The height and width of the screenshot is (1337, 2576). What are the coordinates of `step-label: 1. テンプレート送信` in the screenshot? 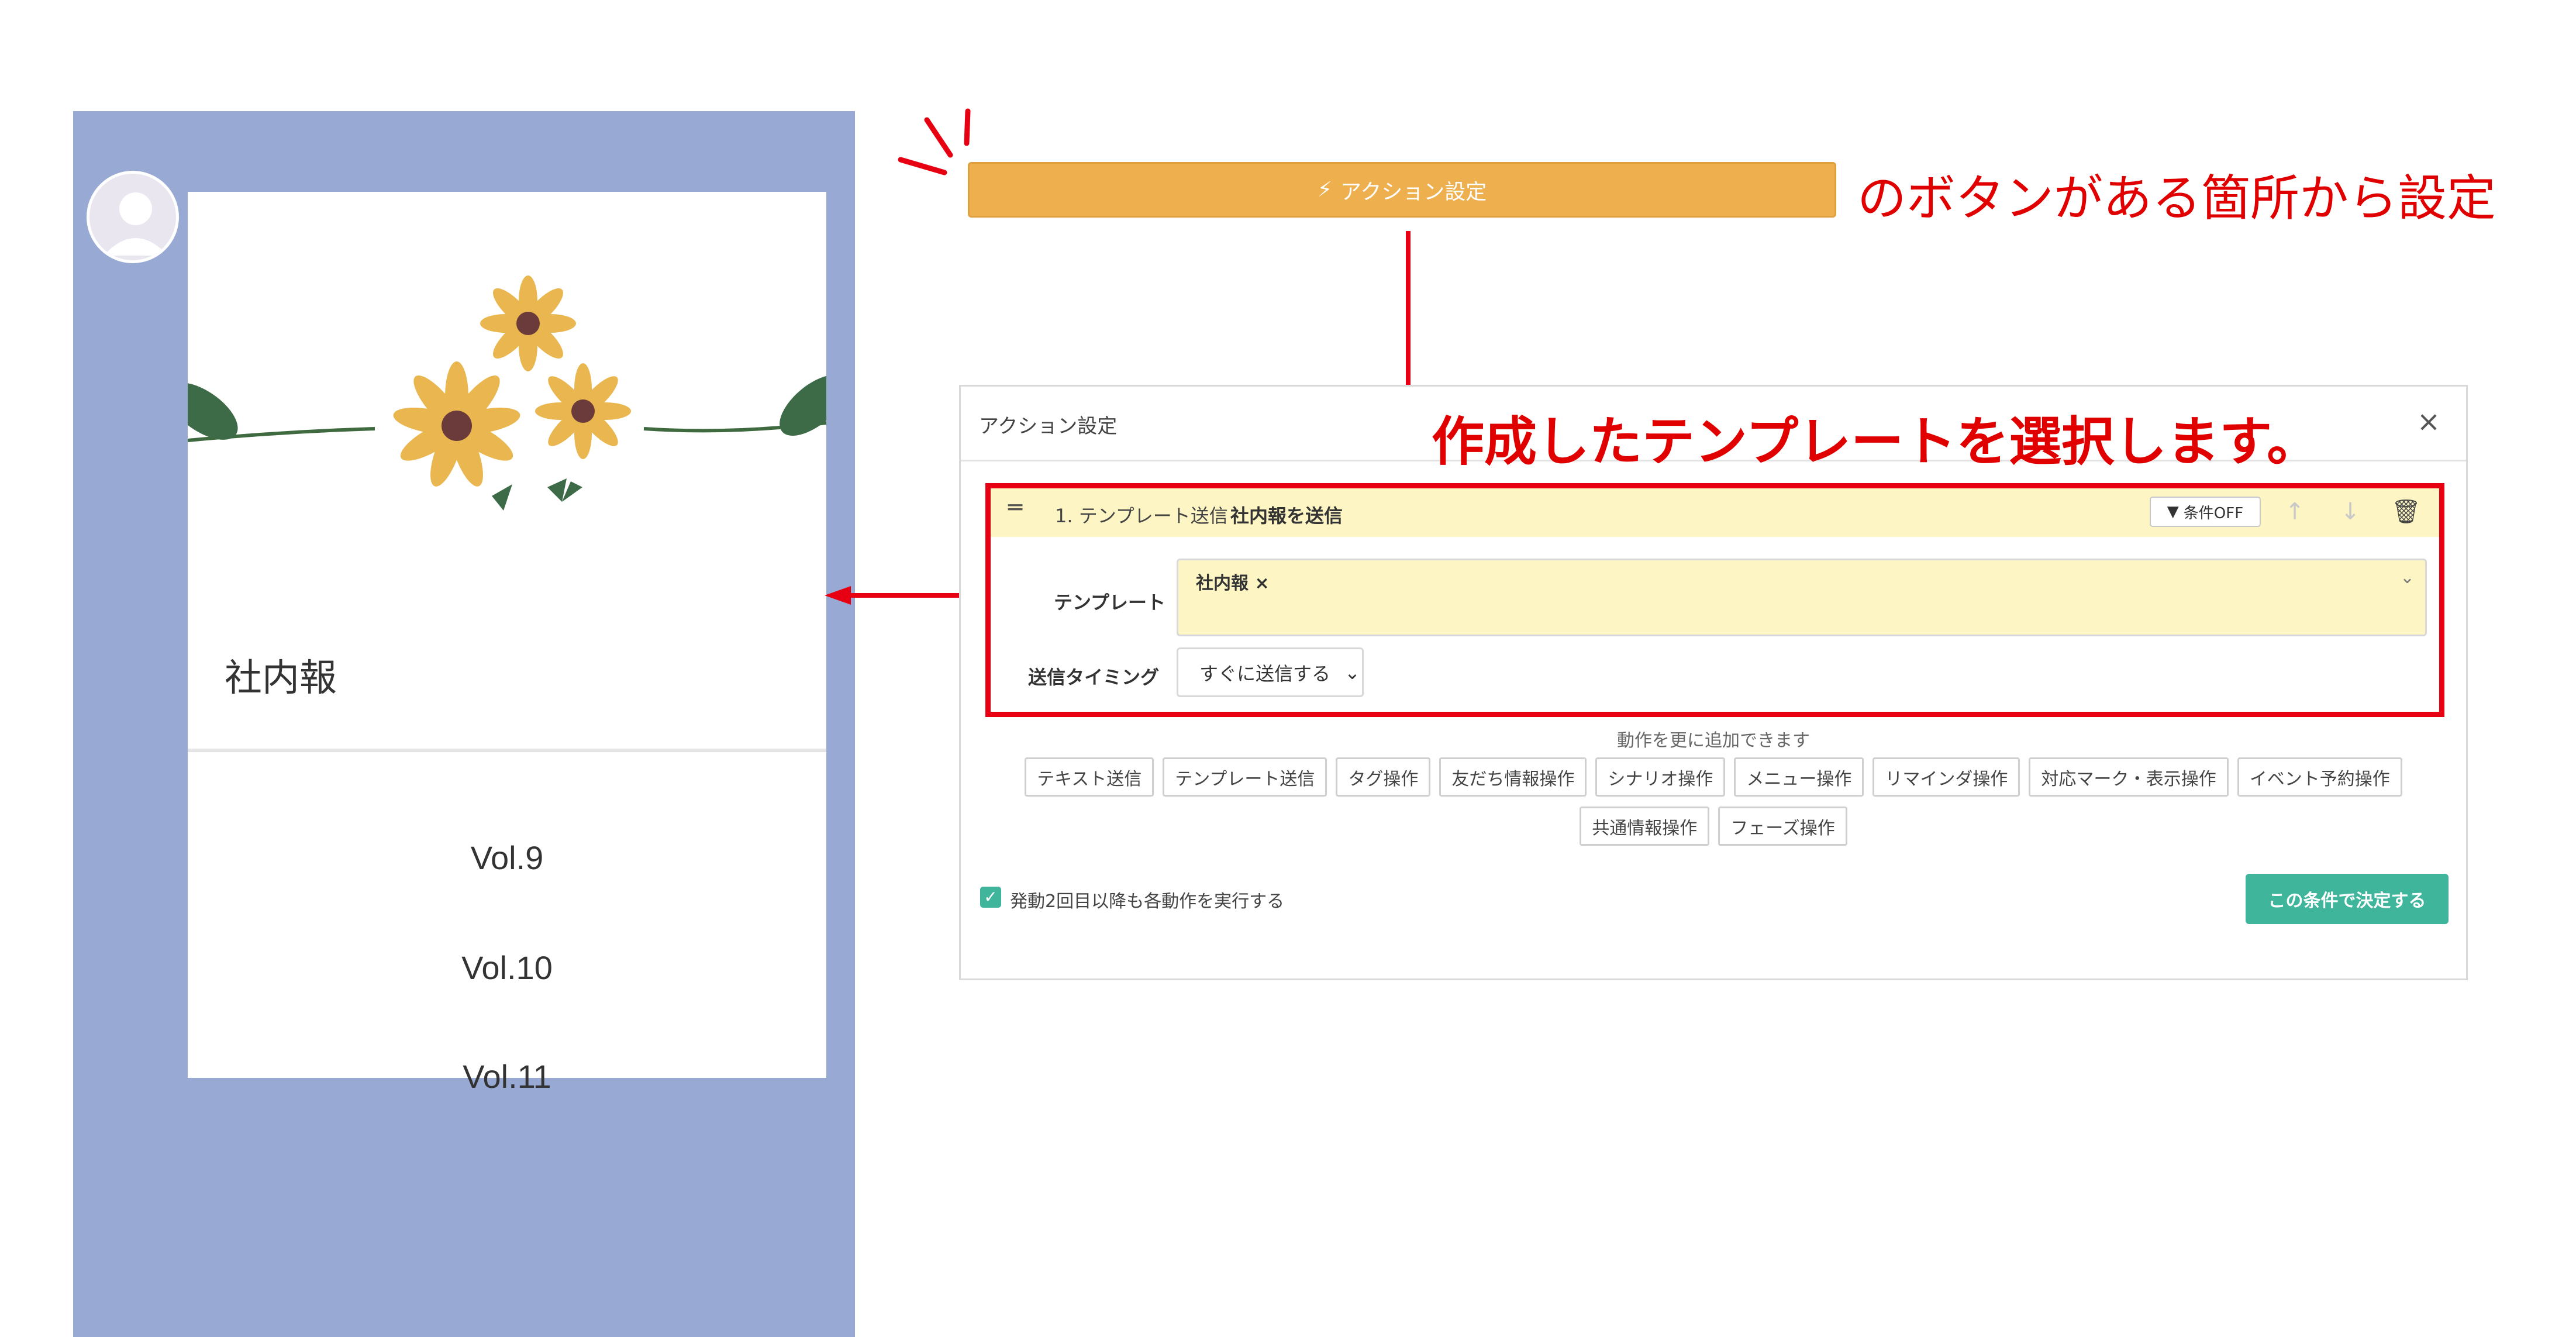 It's located at (1142, 516).